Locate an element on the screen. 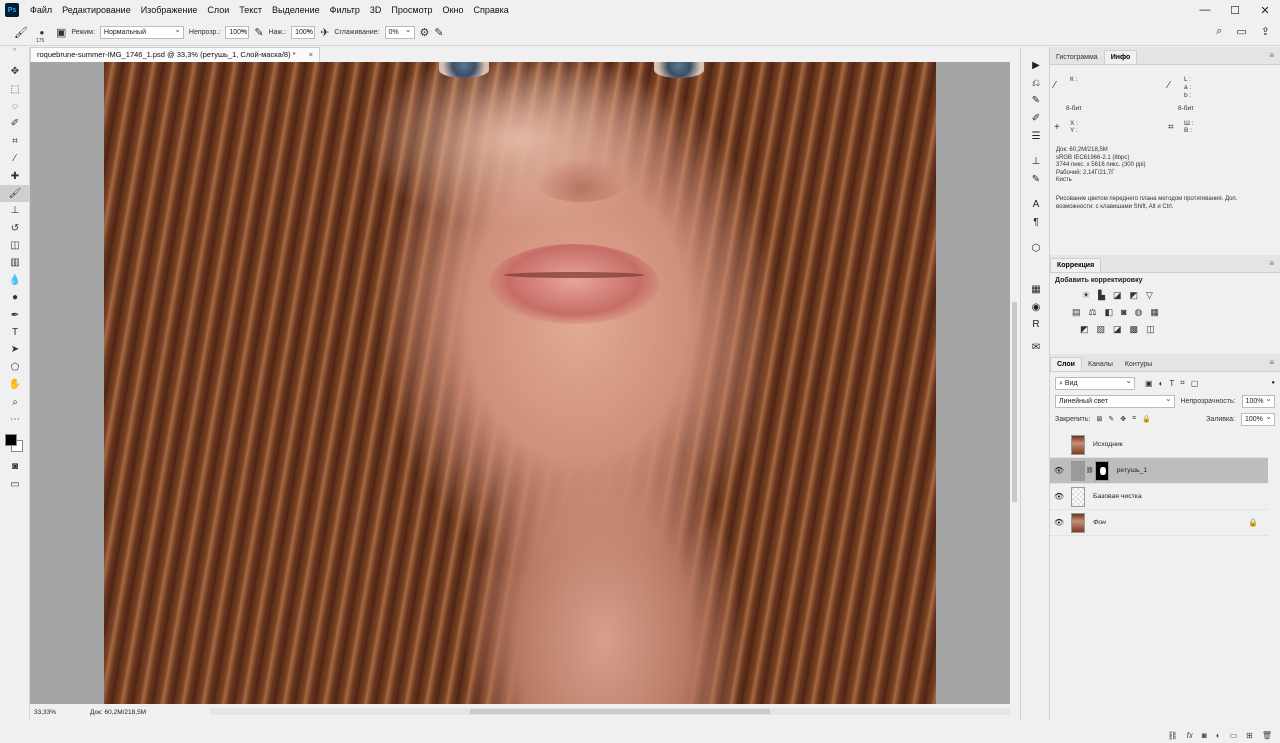  menu-filter: Фильтр is located at coordinates (345, 10).